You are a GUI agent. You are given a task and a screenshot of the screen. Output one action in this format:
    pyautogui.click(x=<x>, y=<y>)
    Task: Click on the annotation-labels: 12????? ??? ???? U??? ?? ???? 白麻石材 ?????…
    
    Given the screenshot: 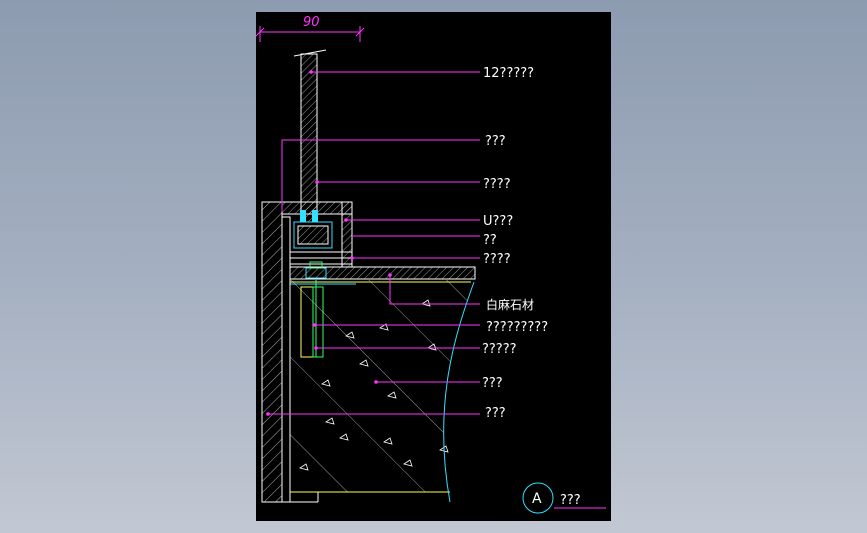 What is the action you would take?
    pyautogui.click(x=515, y=243)
    